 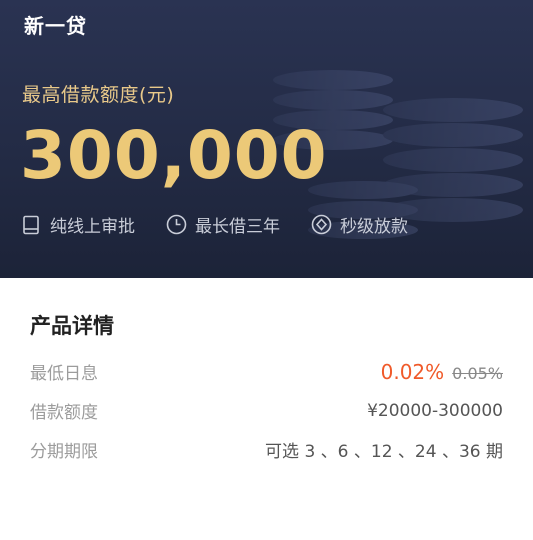 What do you see at coordinates (72, 326) in the screenshot?
I see `details-title: 产品详情` at bounding box center [72, 326].